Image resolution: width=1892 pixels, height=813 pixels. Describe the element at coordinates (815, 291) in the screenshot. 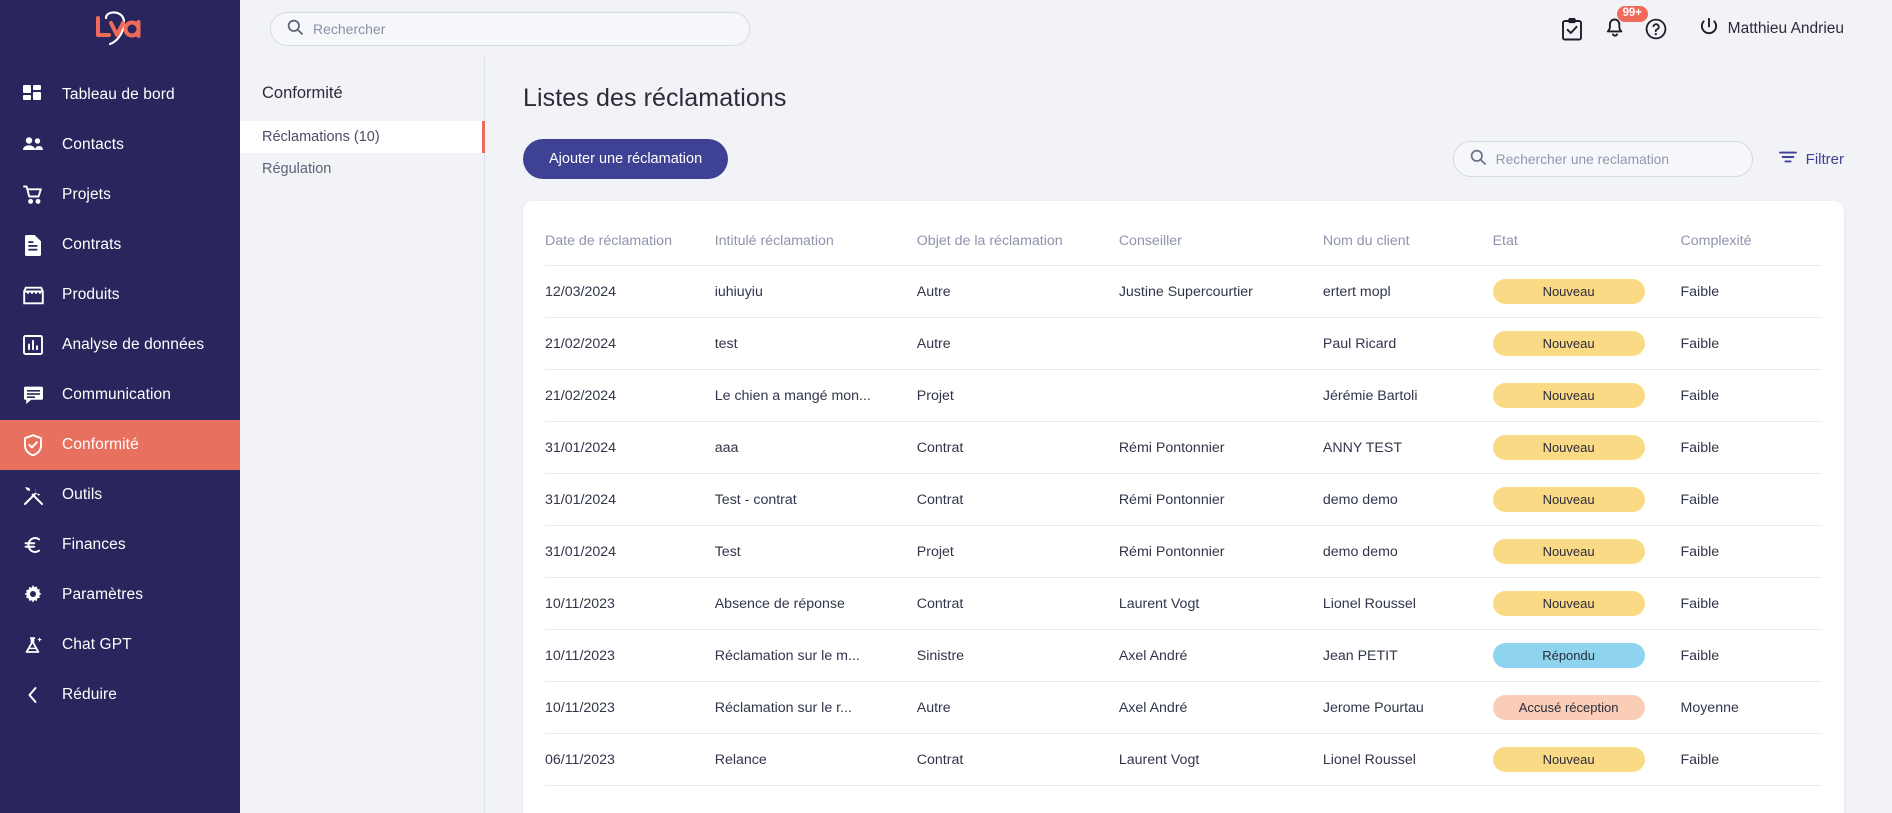

I see `cell-intitule: iuhiuyiu` at that location.